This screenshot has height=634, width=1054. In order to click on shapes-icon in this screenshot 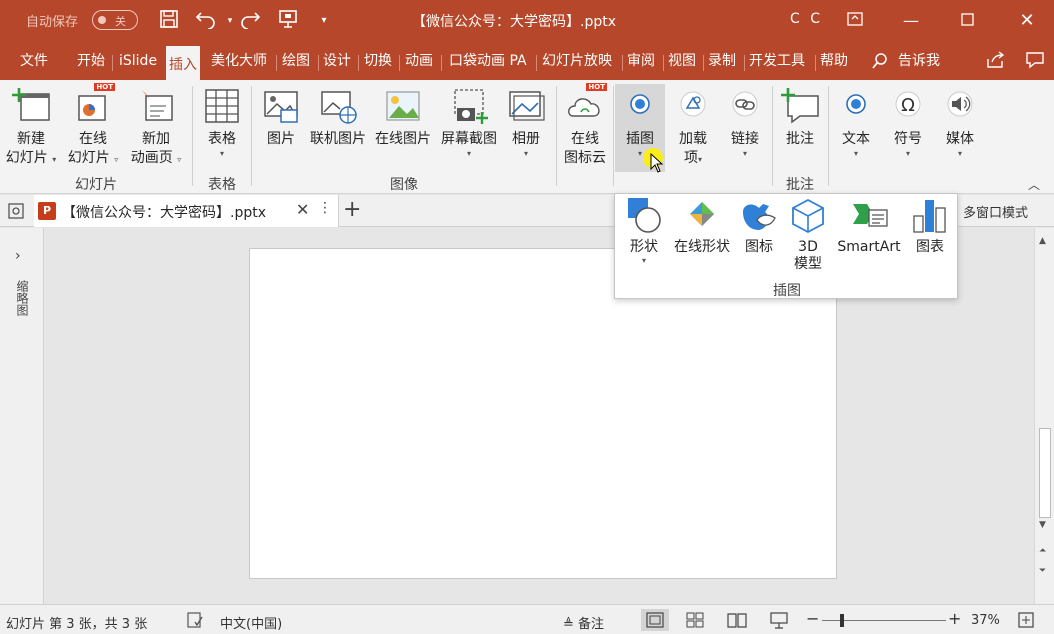, I will do `click(644, 216)`.